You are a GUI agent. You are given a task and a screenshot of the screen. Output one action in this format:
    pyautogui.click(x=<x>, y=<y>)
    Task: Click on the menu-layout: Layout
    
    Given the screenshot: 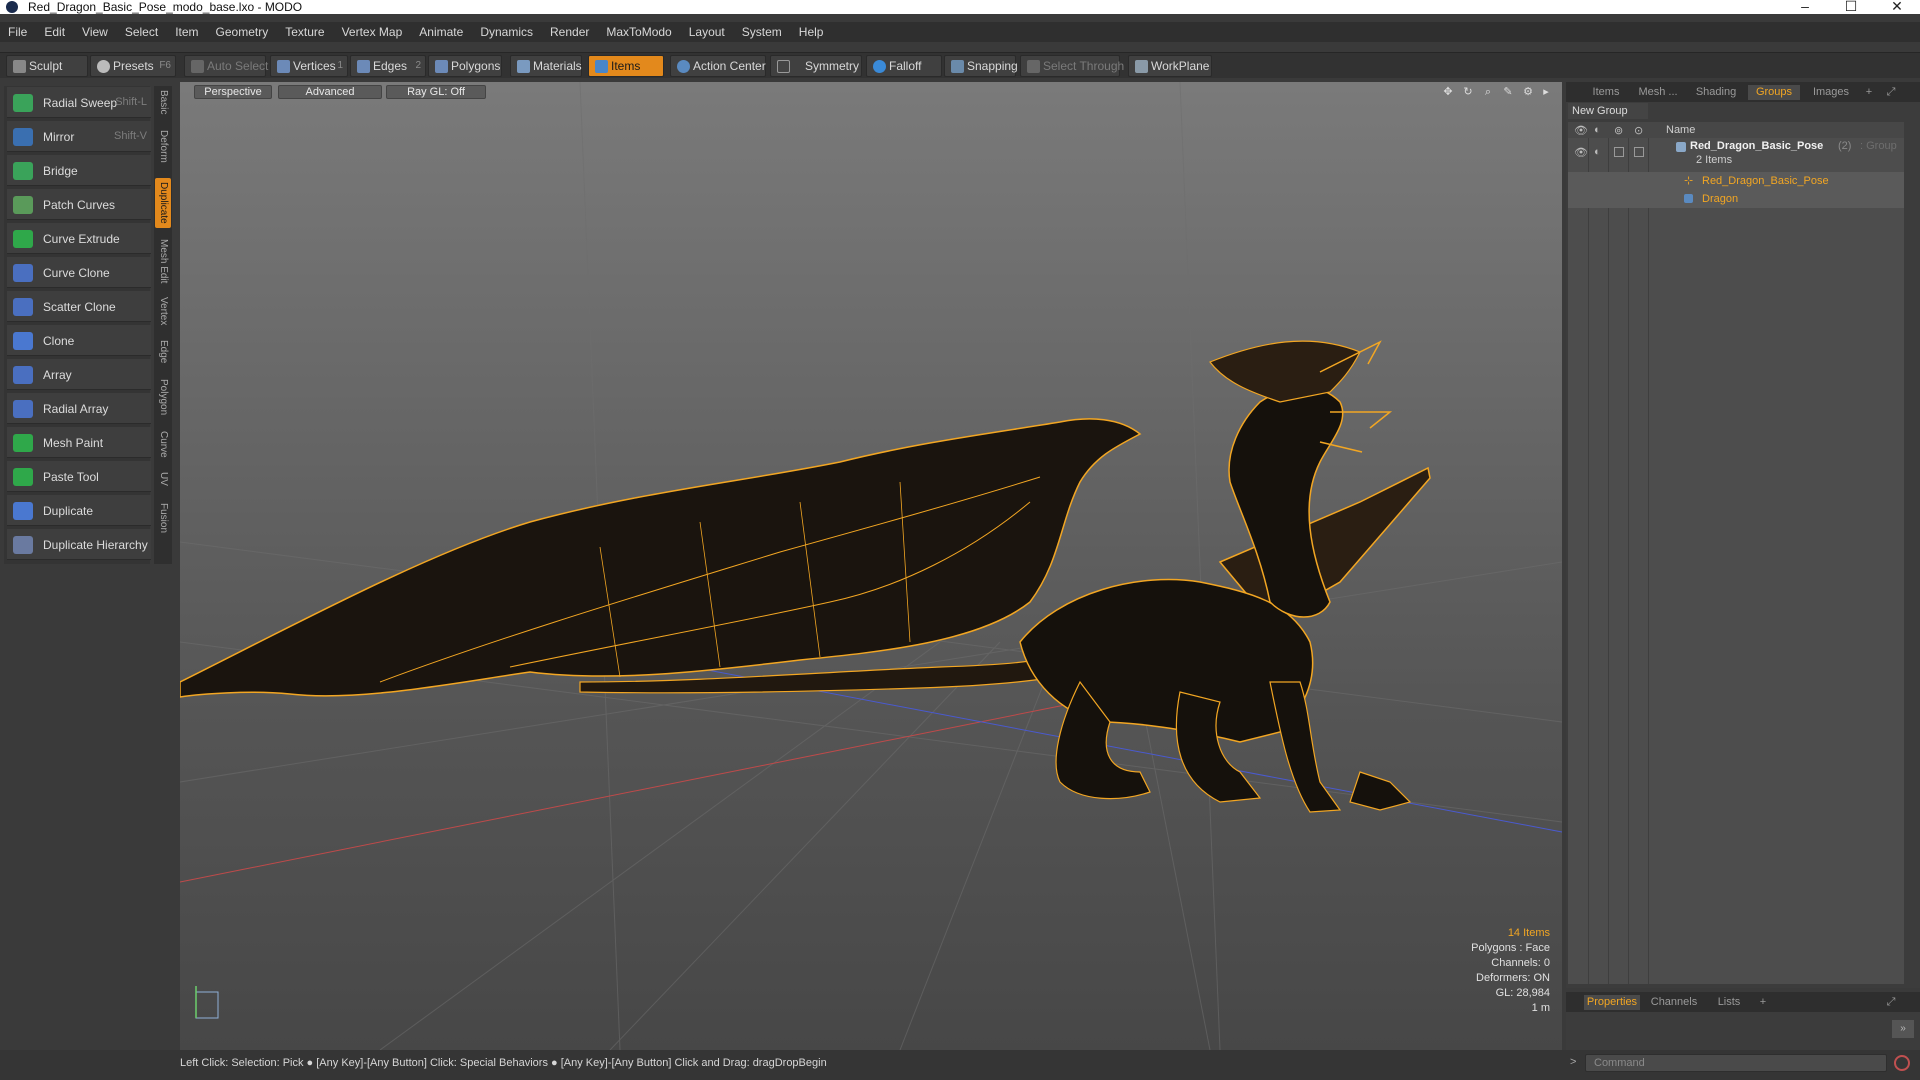 What is the action you would take?
    pyautogui.click(x=707, y=32)
    